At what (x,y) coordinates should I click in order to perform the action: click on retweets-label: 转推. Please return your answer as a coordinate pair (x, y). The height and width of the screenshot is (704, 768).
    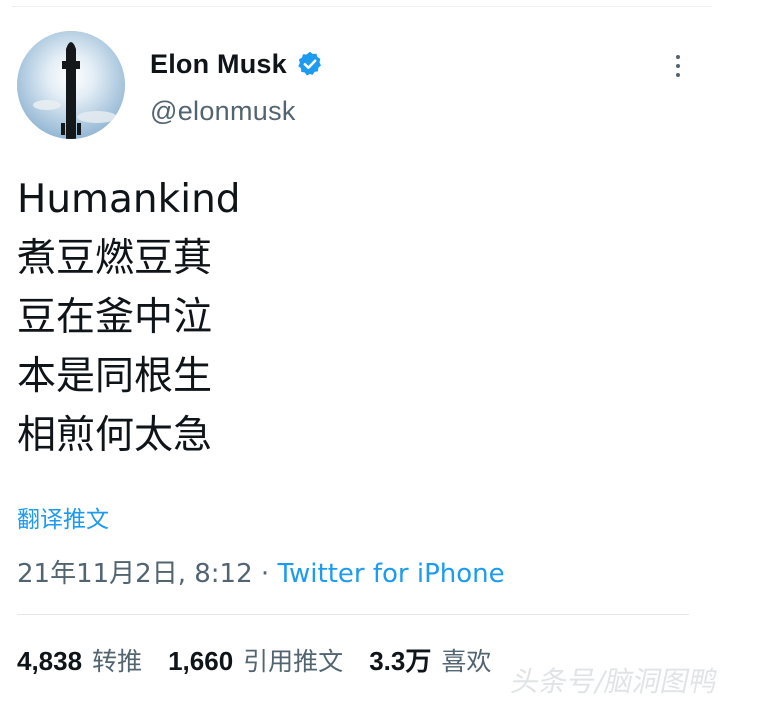
    Looking at the image, I should click on (117, 661).